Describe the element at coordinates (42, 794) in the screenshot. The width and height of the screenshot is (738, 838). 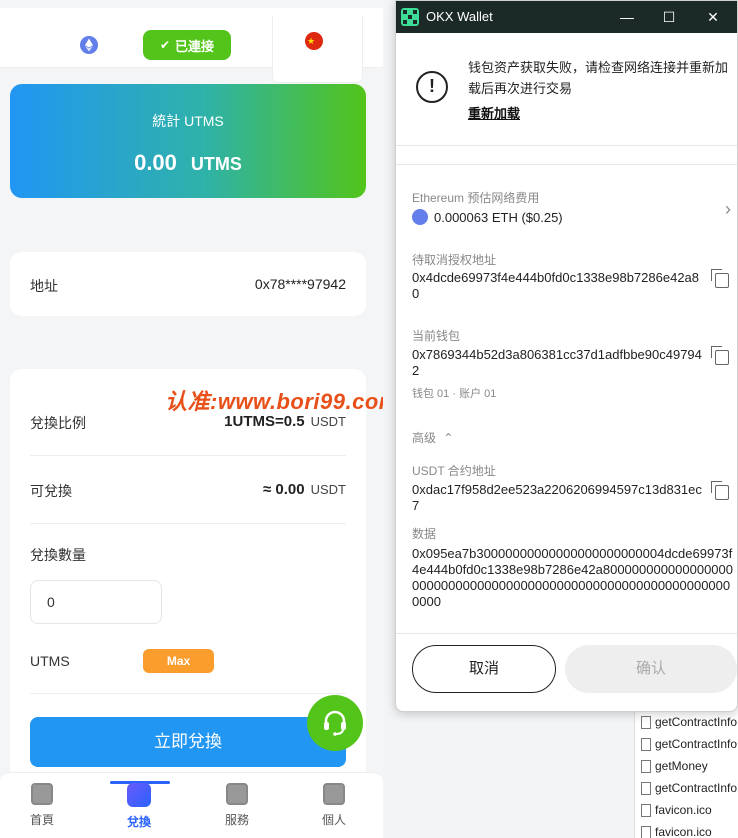
I see `home-icon` at that location.